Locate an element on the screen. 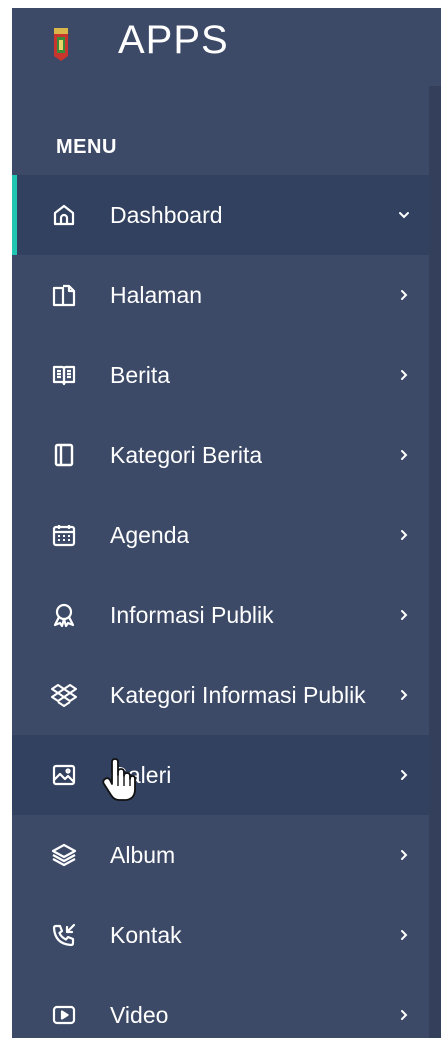  sidebar-item-label: Kategori Berita is located at coordinates (186, 455).